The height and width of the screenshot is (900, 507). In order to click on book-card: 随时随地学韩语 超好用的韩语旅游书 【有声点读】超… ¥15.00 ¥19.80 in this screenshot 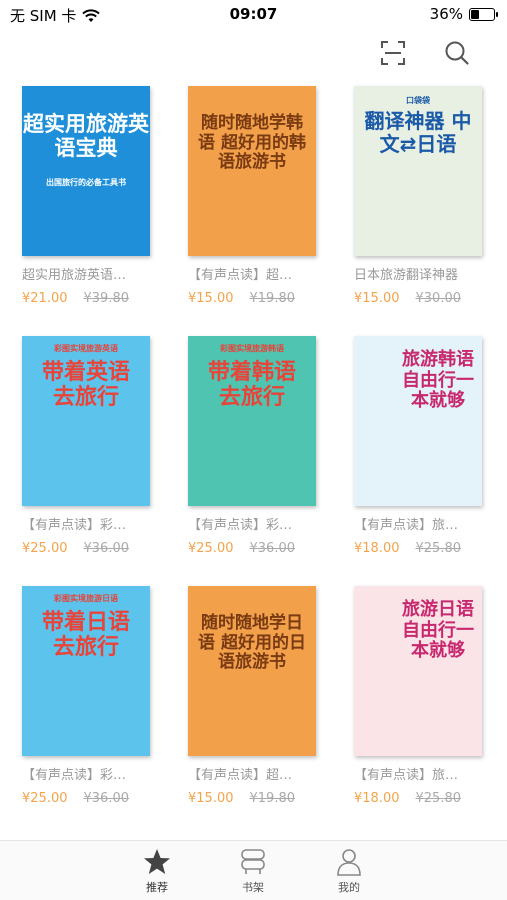, I will do `click(263, 196)`.